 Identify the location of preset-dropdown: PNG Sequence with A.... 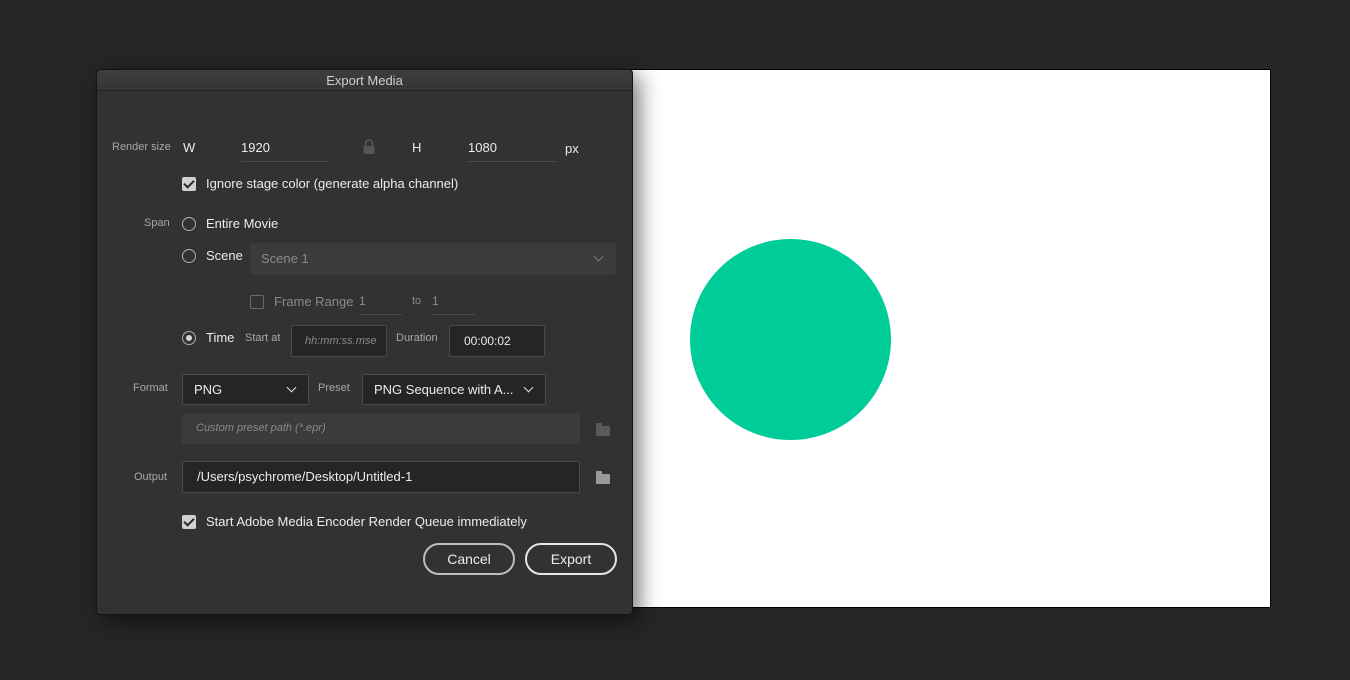
(454, 389).